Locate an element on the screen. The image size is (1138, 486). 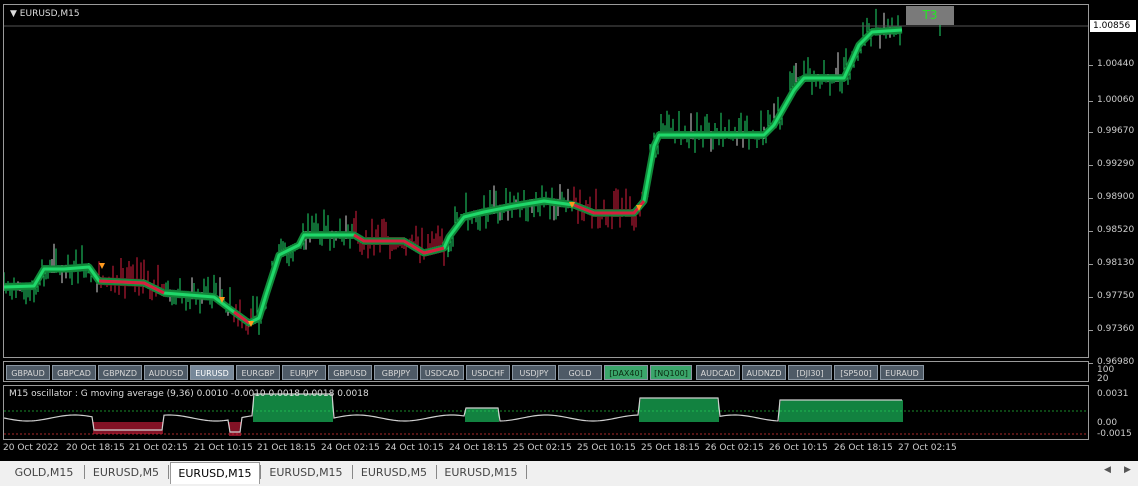
time-axis-label: 24 Oct 18:15 is located at coordinates (478, 448).